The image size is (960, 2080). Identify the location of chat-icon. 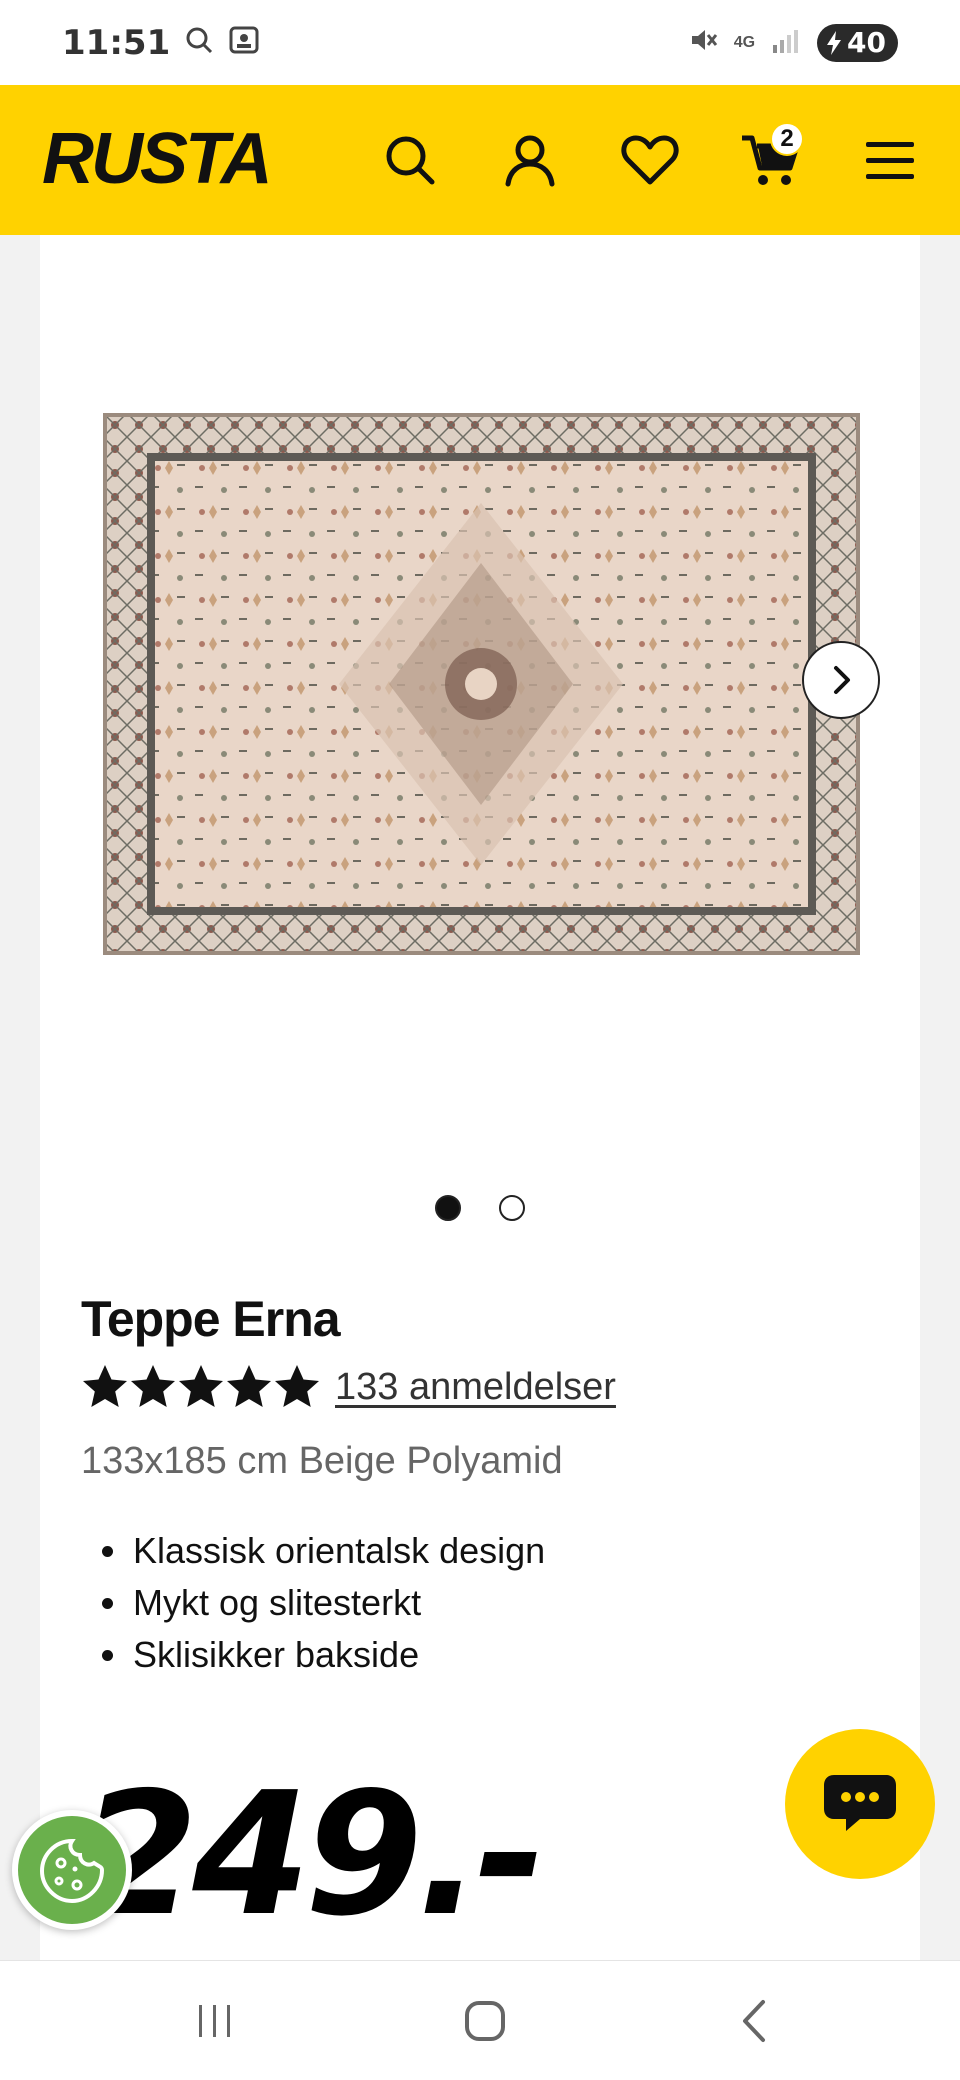
(860, 1803).